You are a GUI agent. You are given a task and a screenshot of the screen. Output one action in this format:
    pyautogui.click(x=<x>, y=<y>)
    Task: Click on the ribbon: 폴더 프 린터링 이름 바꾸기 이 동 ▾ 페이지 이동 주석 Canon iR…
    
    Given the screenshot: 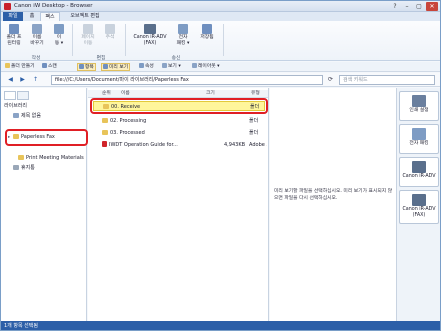 What is the action you would take?
    pyautogui.click(x=220, y=41)
    